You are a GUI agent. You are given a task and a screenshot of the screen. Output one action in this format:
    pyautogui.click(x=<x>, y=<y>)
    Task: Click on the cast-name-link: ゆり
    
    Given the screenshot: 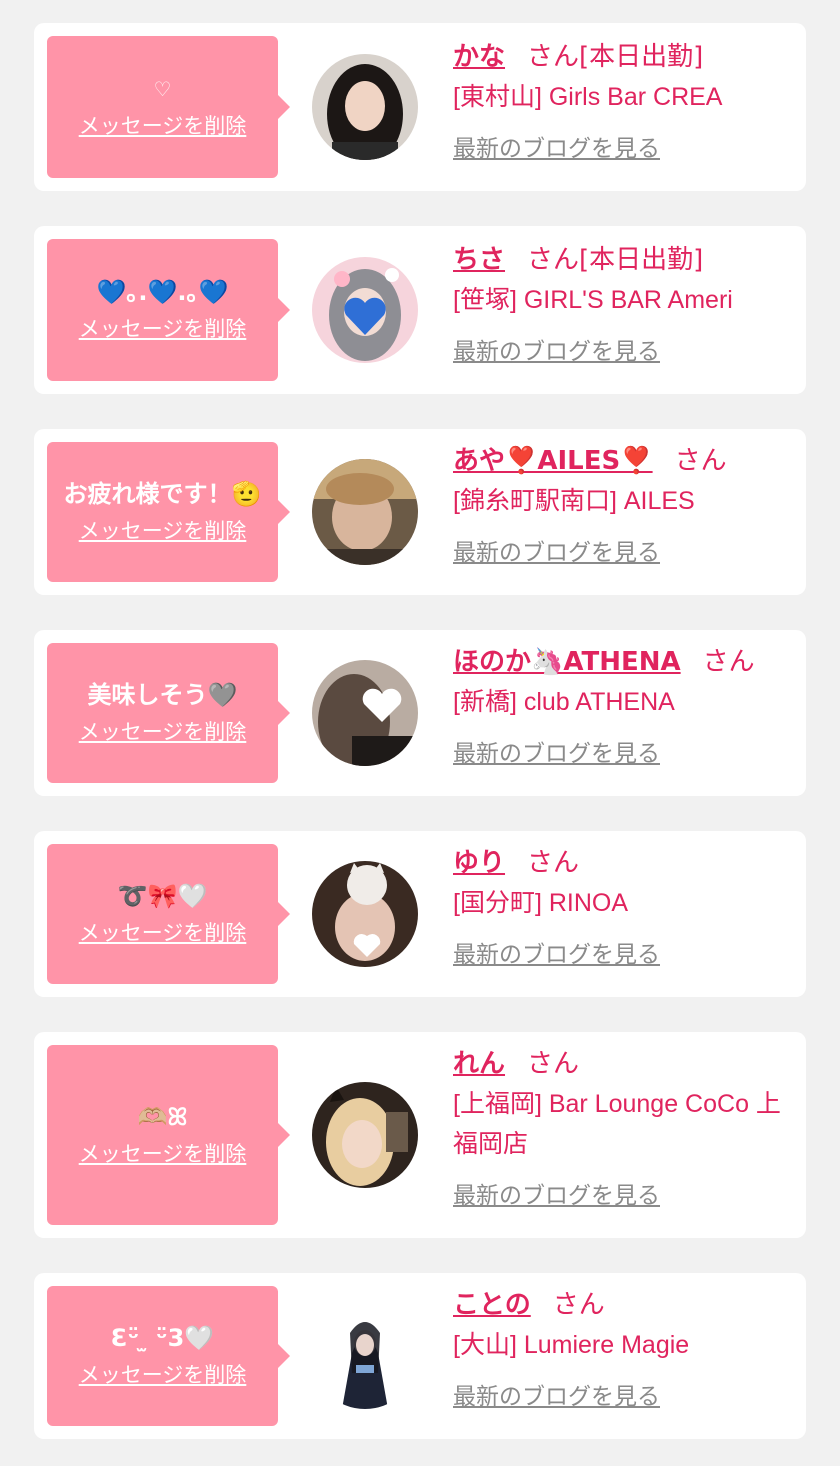 What is the action you would take?
    pyautogui.click(x=479, y=863)
    